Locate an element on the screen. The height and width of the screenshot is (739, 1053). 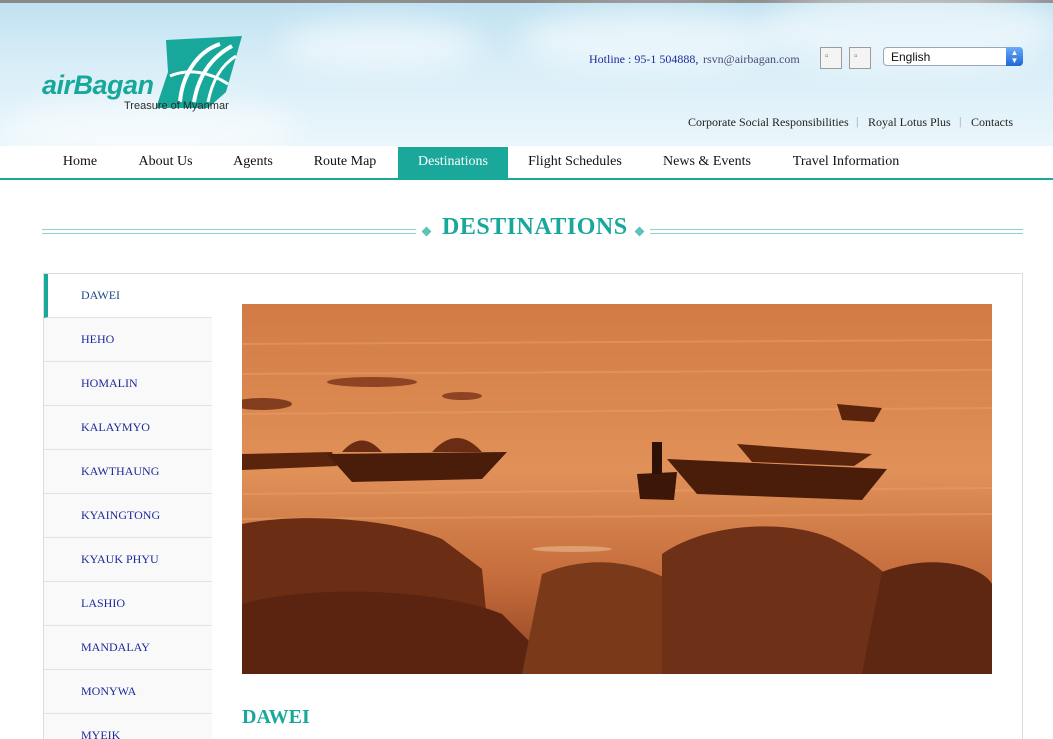
airbagan-logo: airBagan Treasure of Myanmar is located at coordinates (147, 74).